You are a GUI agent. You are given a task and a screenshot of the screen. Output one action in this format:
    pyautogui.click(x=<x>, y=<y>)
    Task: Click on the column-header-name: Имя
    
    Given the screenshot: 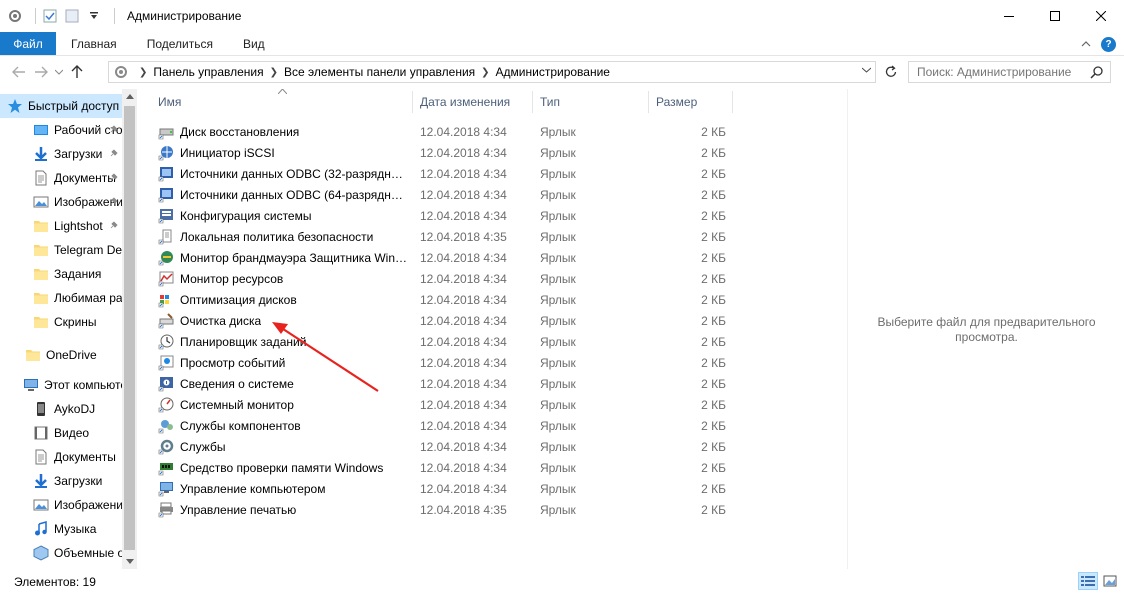 What is the action you would take?
    pyautogui.click(x=281, y=102)
    